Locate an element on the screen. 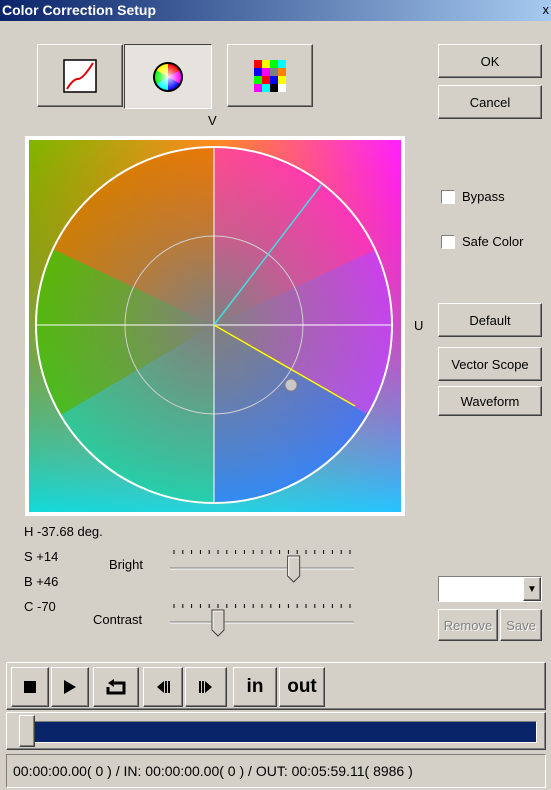 The height and width of the screenshot is (790, 551). bypass-checkbox is located at coordinates (448, 197).